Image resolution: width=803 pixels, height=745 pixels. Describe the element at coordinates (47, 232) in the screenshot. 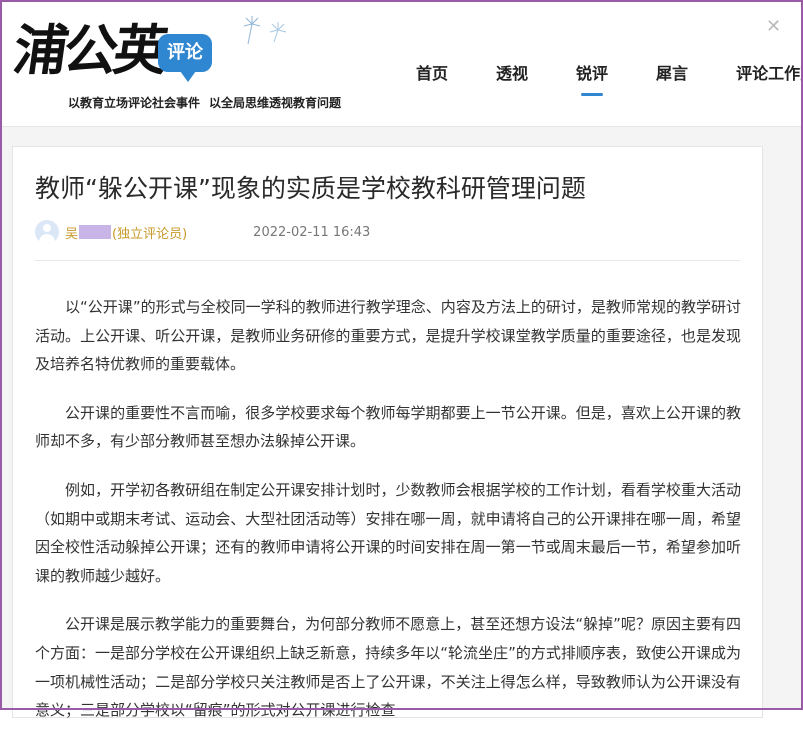

I see `author-avatar-icon` at that location.